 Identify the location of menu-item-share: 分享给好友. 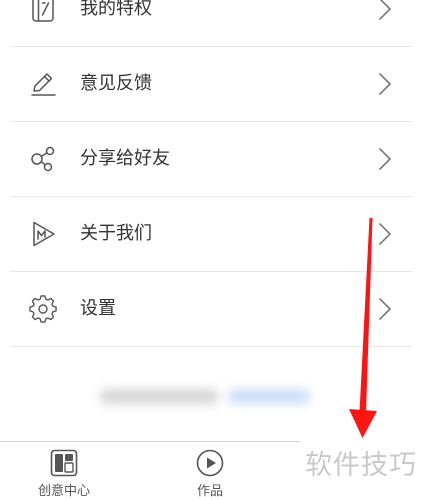
(211, 159).